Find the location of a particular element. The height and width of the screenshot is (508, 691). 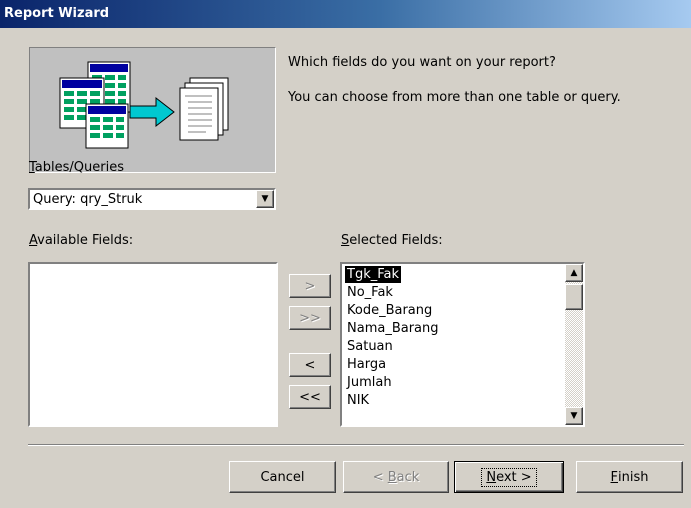

focus-rect: Next > is located at coordinates (509, 477).